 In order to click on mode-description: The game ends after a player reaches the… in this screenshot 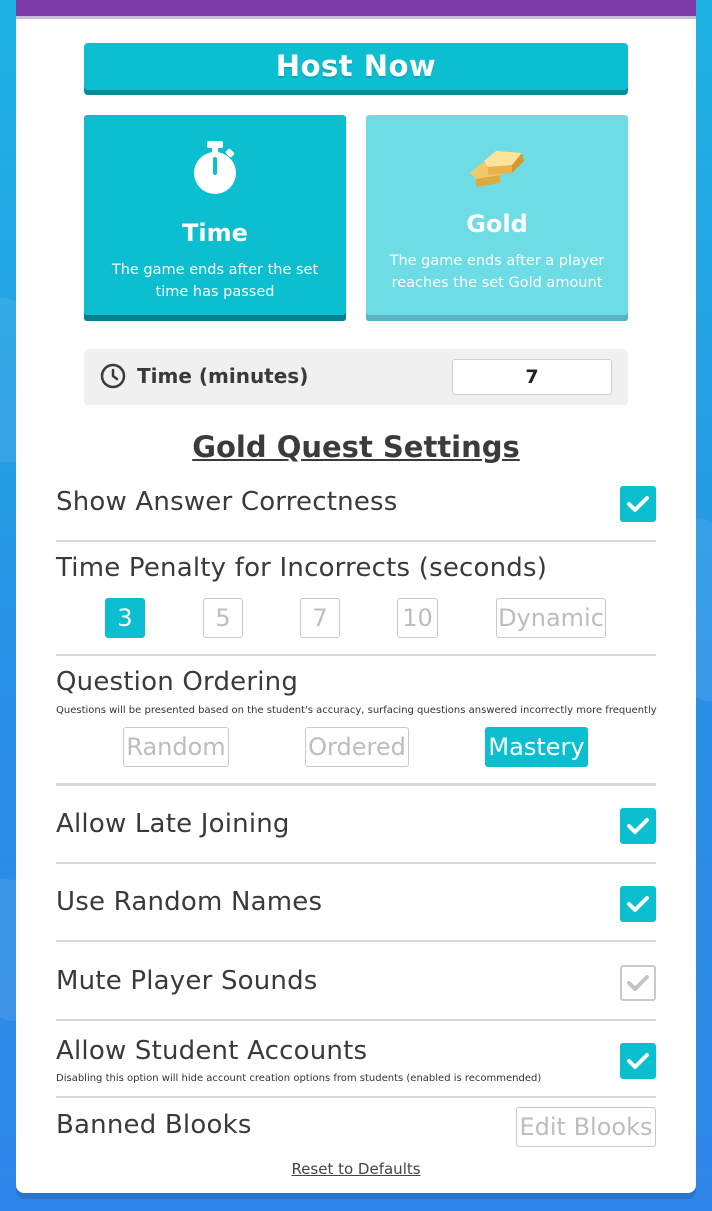, I will do `click(497, 272)`.